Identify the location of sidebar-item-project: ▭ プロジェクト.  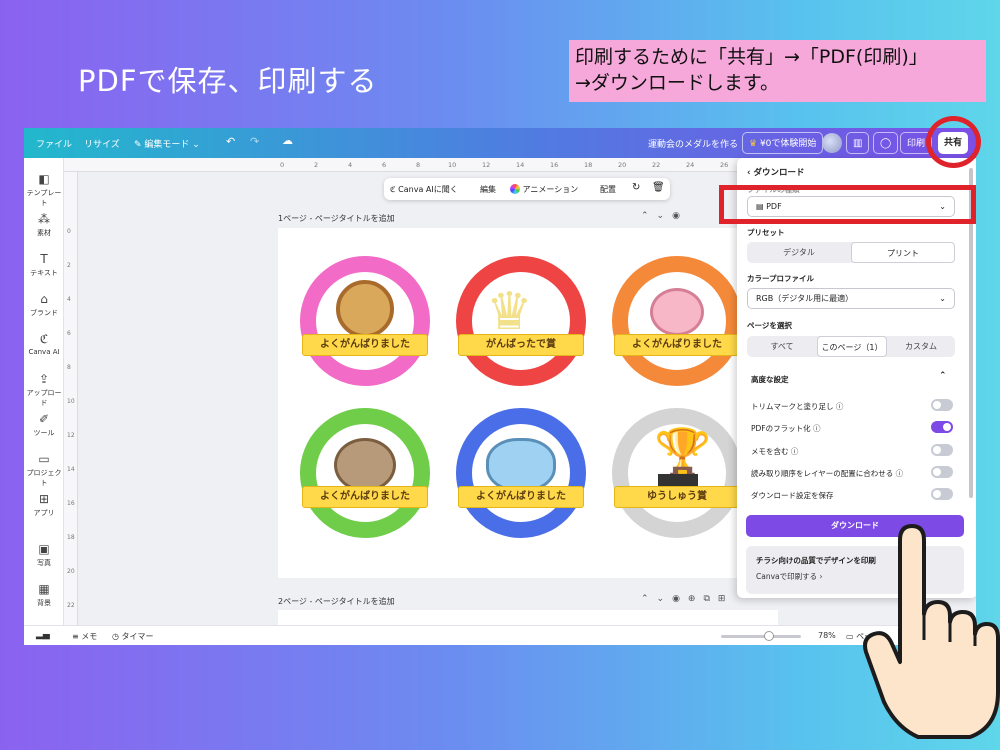
(44, 470).